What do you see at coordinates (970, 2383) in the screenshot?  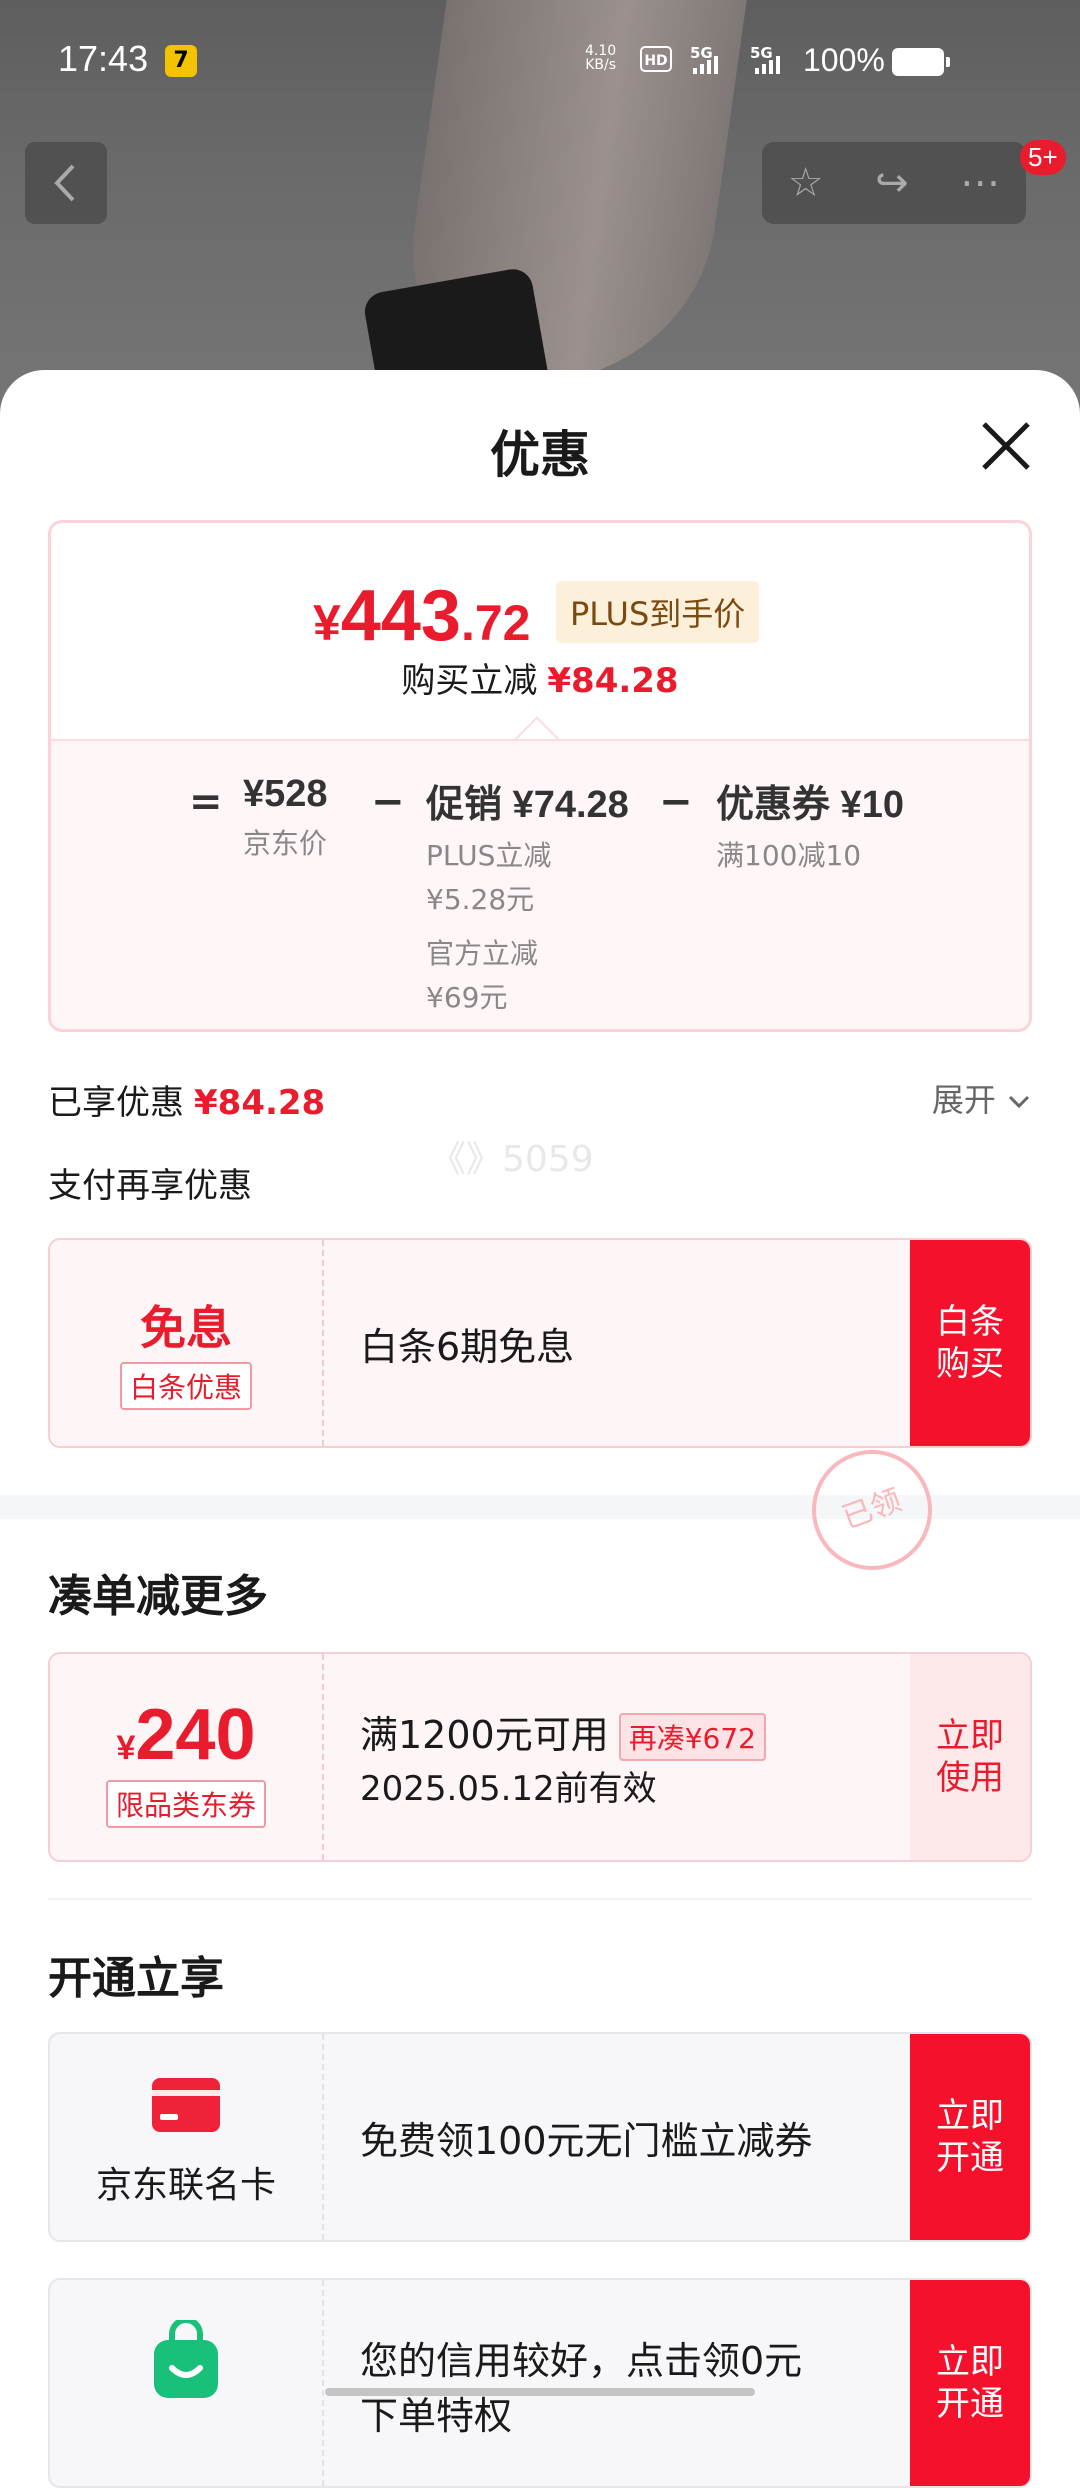 I see `open-credit-button: 立即 开通` at bounding box center [970, 2383].